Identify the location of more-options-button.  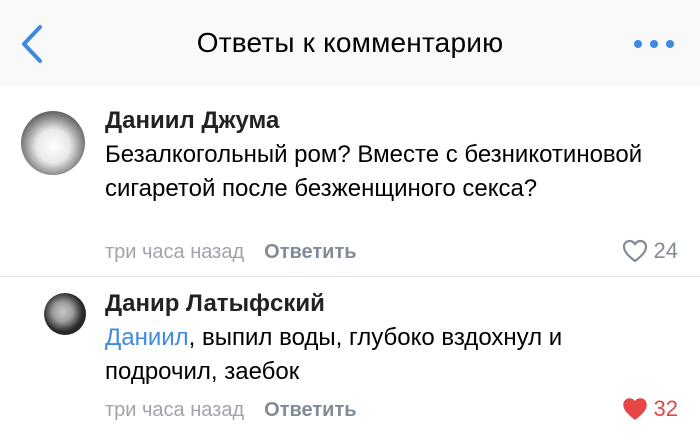
(654, 43).